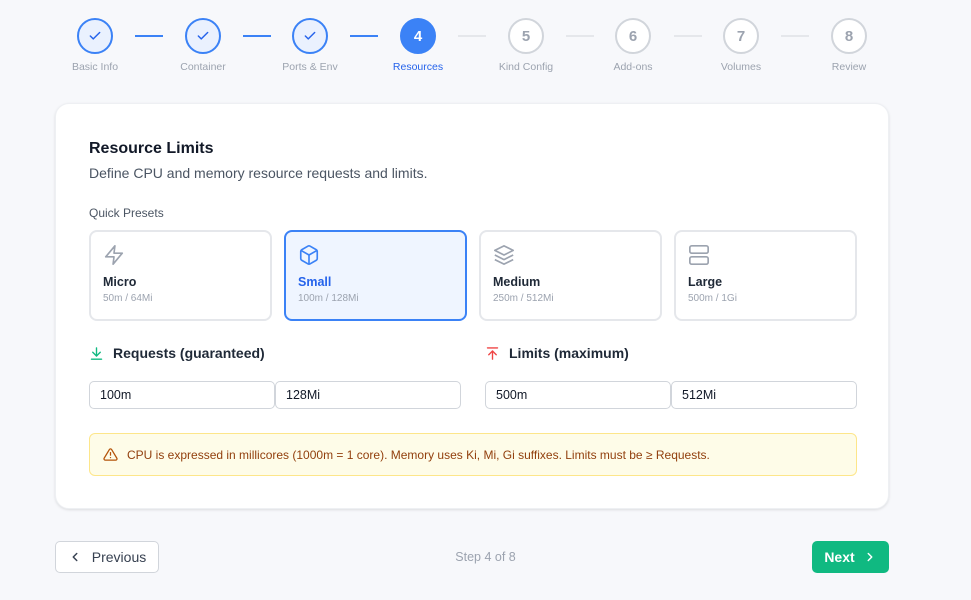  I want to click on step-basic-info: Basic Info, so click(95, 45).